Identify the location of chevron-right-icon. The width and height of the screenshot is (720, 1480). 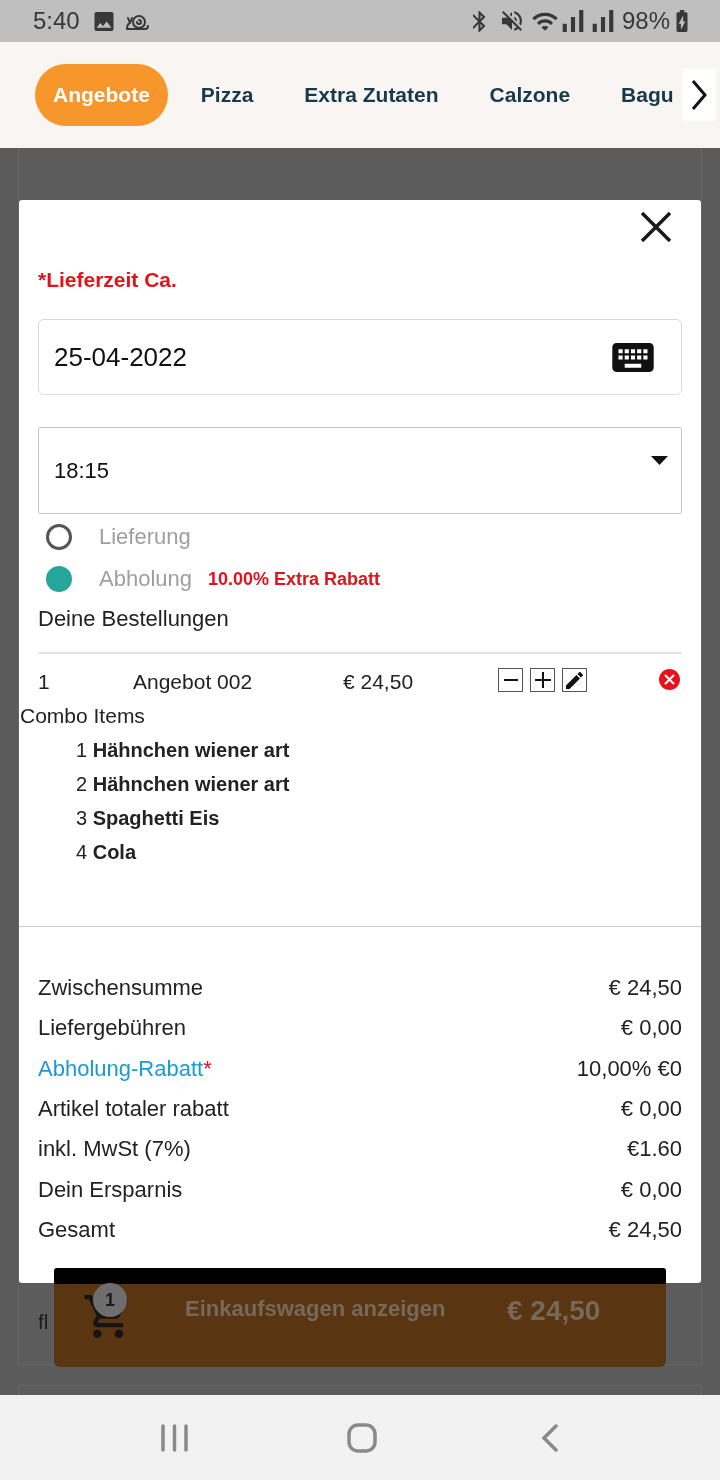
(699, 95).